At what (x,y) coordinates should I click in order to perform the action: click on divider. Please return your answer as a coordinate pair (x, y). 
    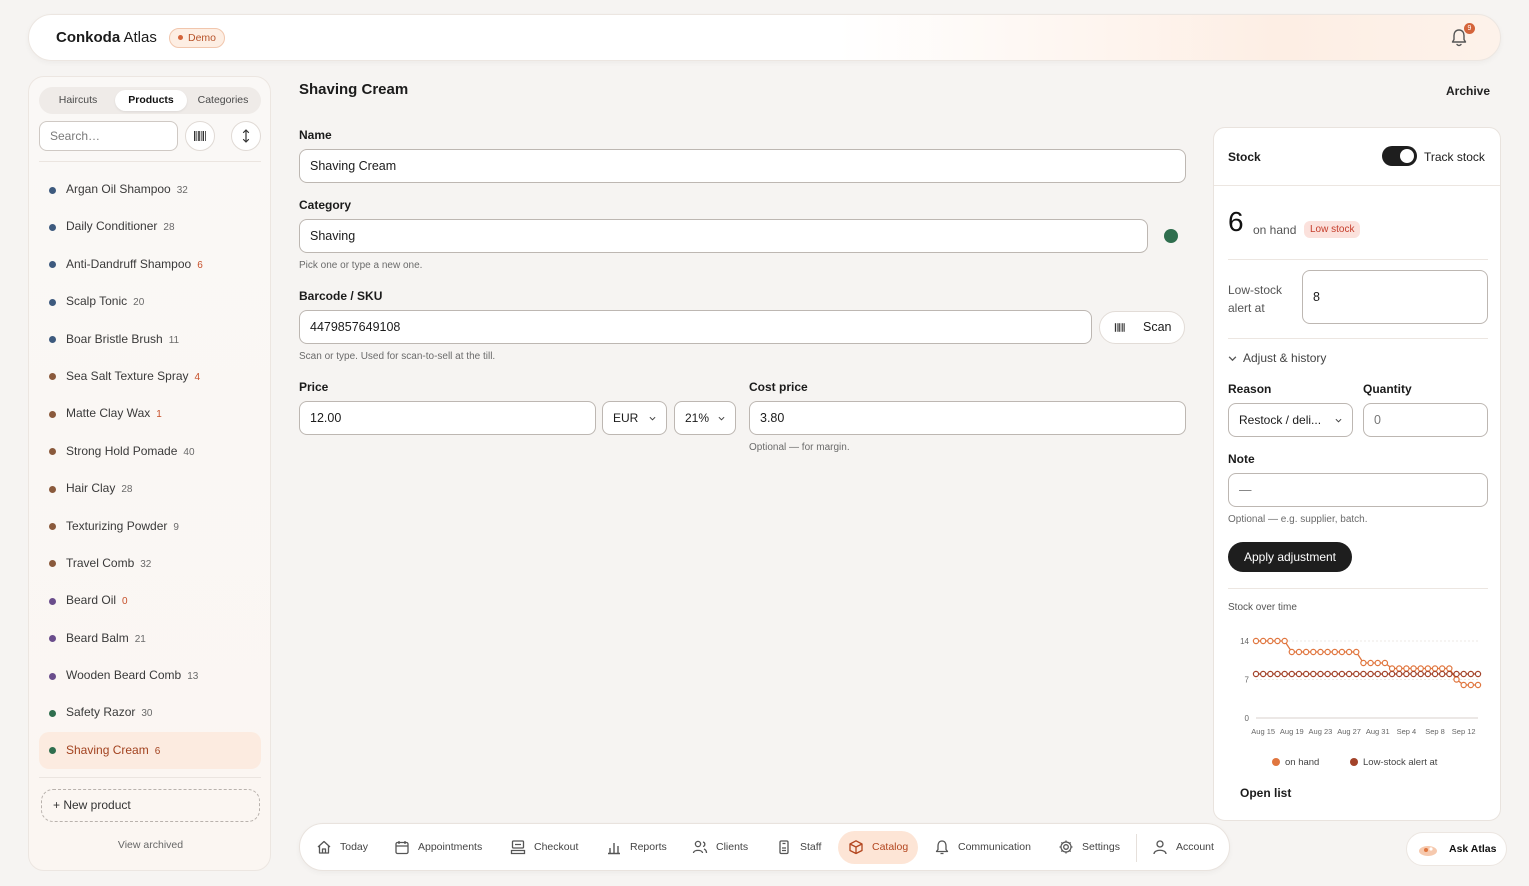
    Looking at the image, I should click on (150, 777).